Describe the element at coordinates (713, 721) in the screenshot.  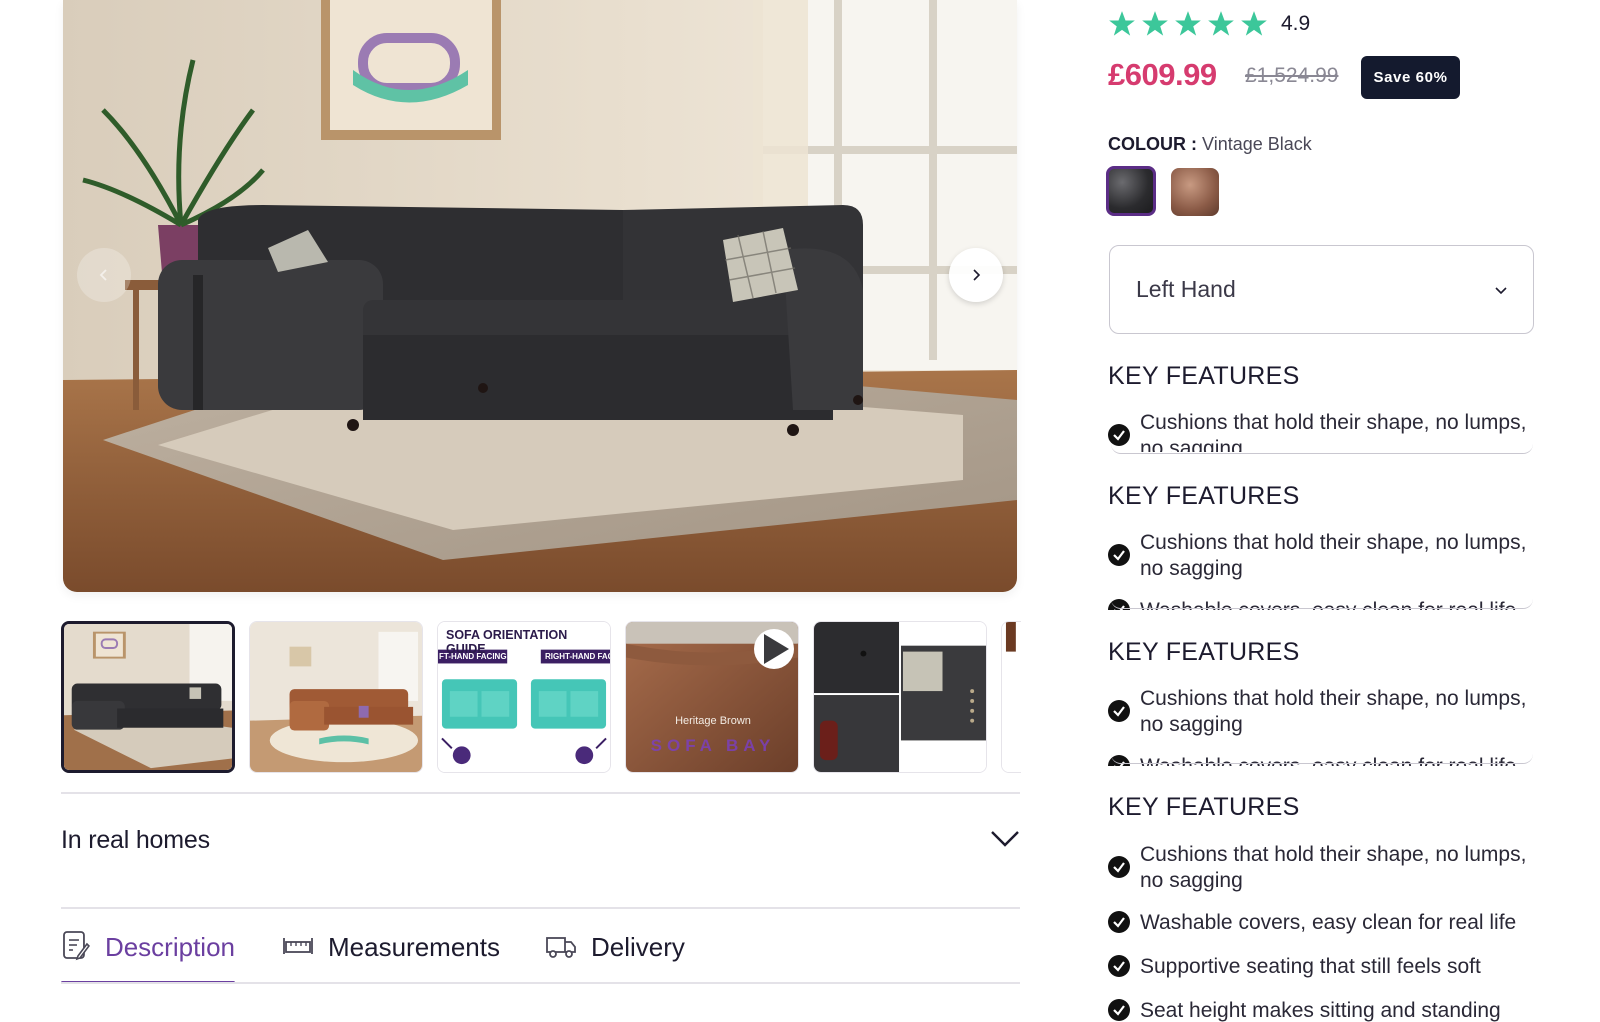
I see `video-caption: Heritage Brown` at that location.